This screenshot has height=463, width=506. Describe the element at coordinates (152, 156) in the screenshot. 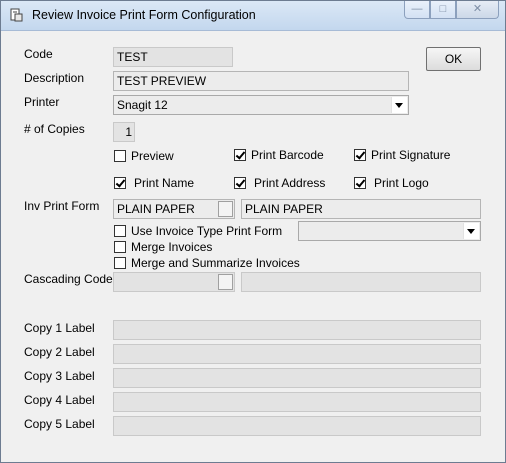

I see `preview-label: Preview` at that location.